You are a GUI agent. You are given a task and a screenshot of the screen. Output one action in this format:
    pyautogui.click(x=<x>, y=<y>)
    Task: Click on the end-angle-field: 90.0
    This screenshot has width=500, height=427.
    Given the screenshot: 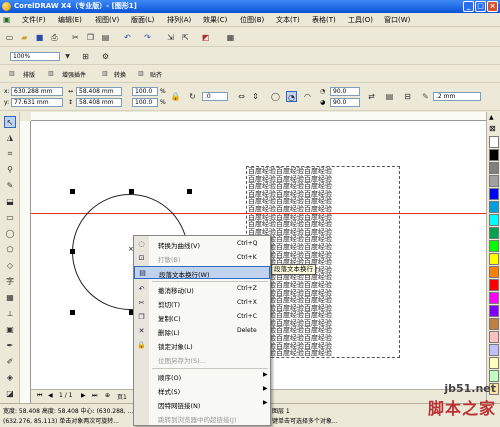 What is the action you would take?
    pyautogui.click(x=345, y=102)
    